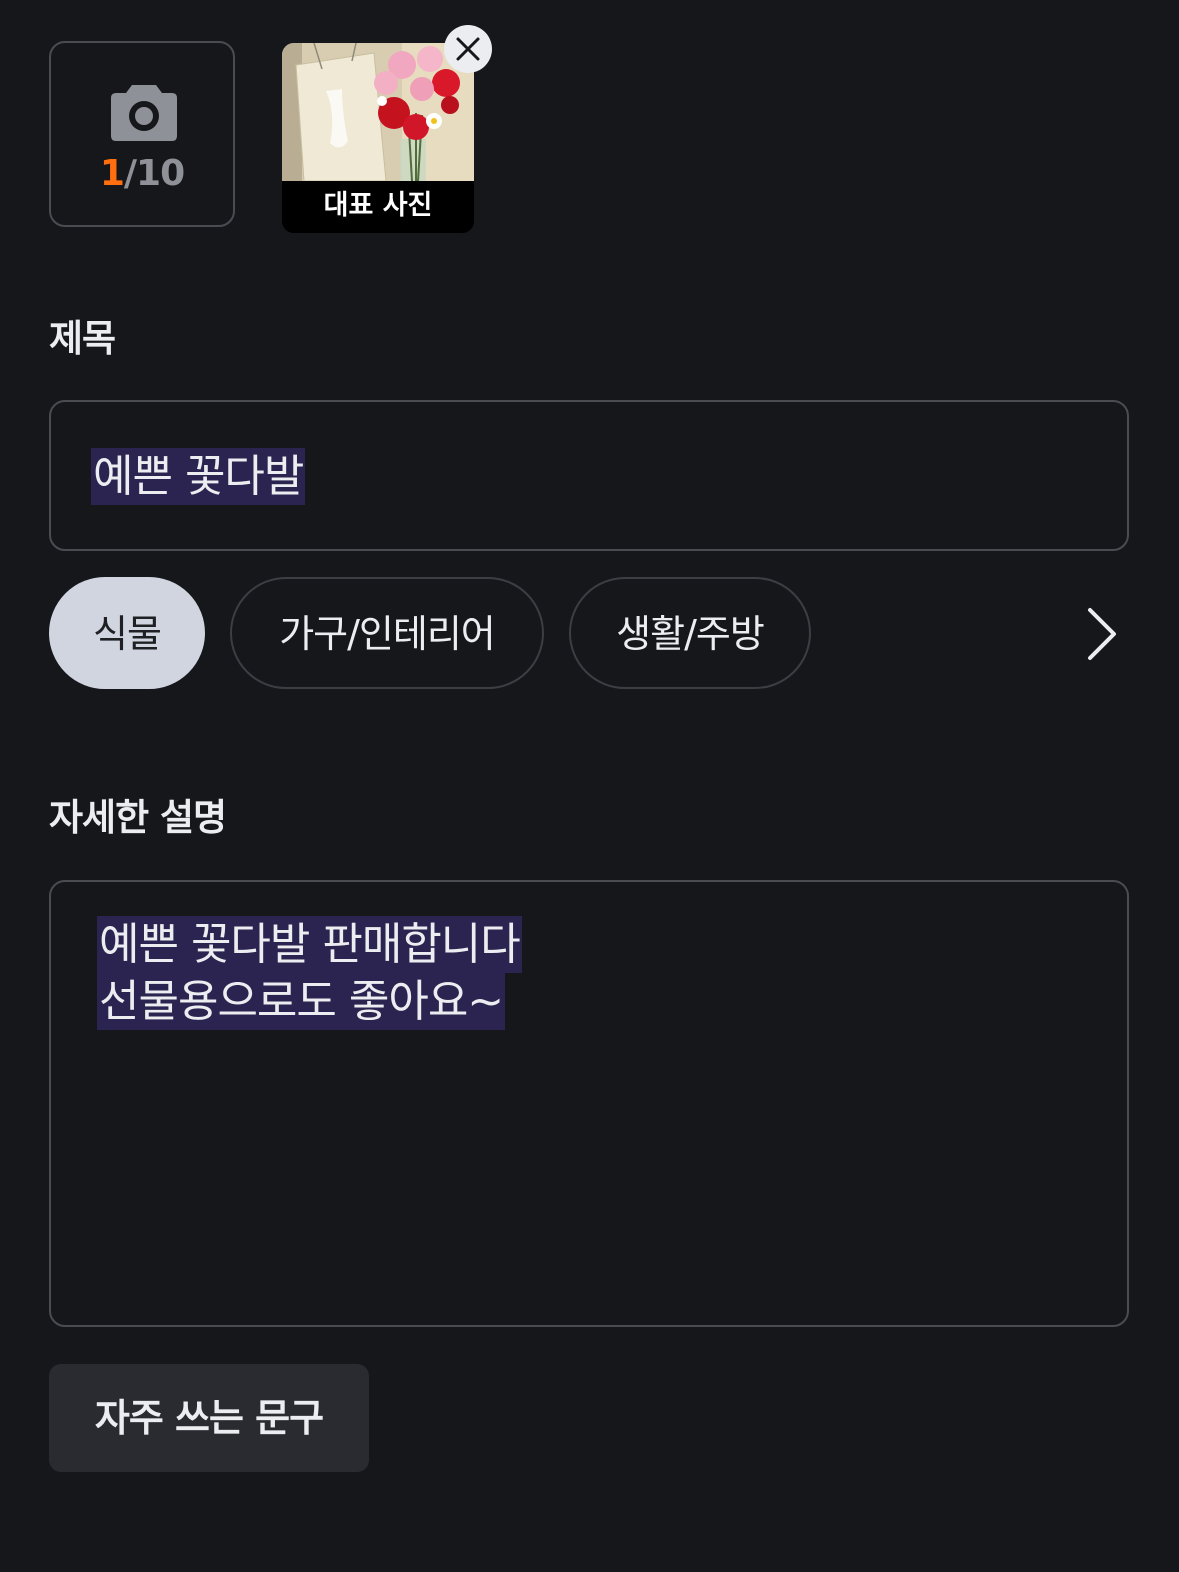  I want to click on photo-count-max: /10, so click(154, 173).